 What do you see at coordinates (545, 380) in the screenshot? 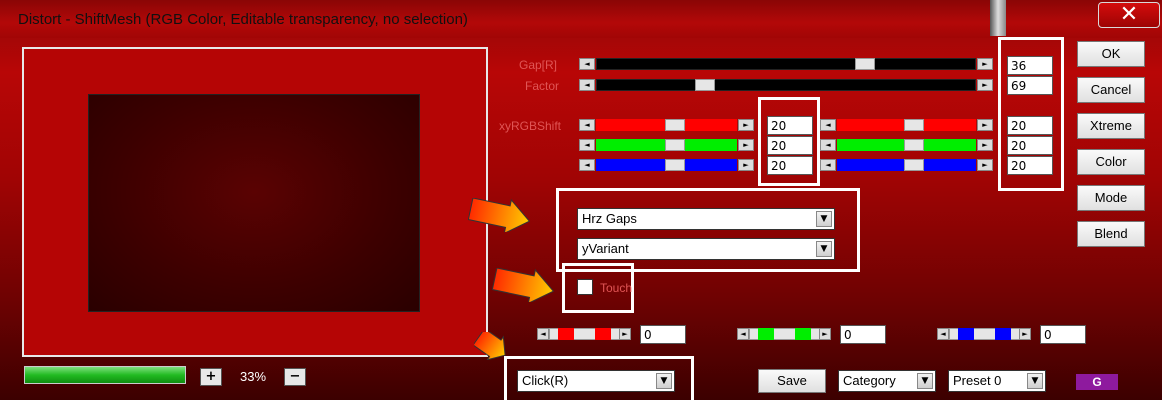
I see `click-dropdown-value: Click(R)` at bounding box center [545, 380].